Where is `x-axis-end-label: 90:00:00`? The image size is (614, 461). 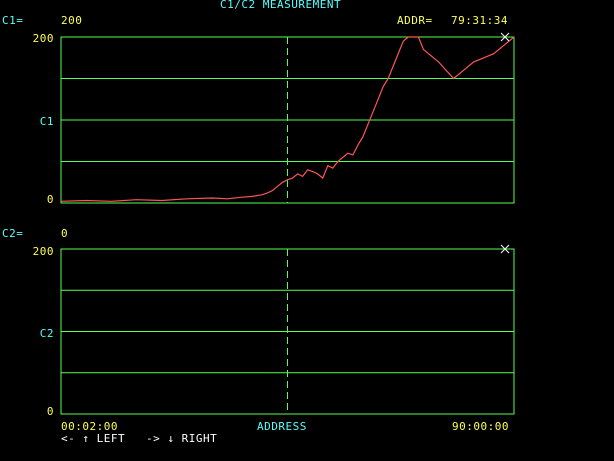
x-axis-end-label: 90:00:00 is located at coordinates (480, 426).